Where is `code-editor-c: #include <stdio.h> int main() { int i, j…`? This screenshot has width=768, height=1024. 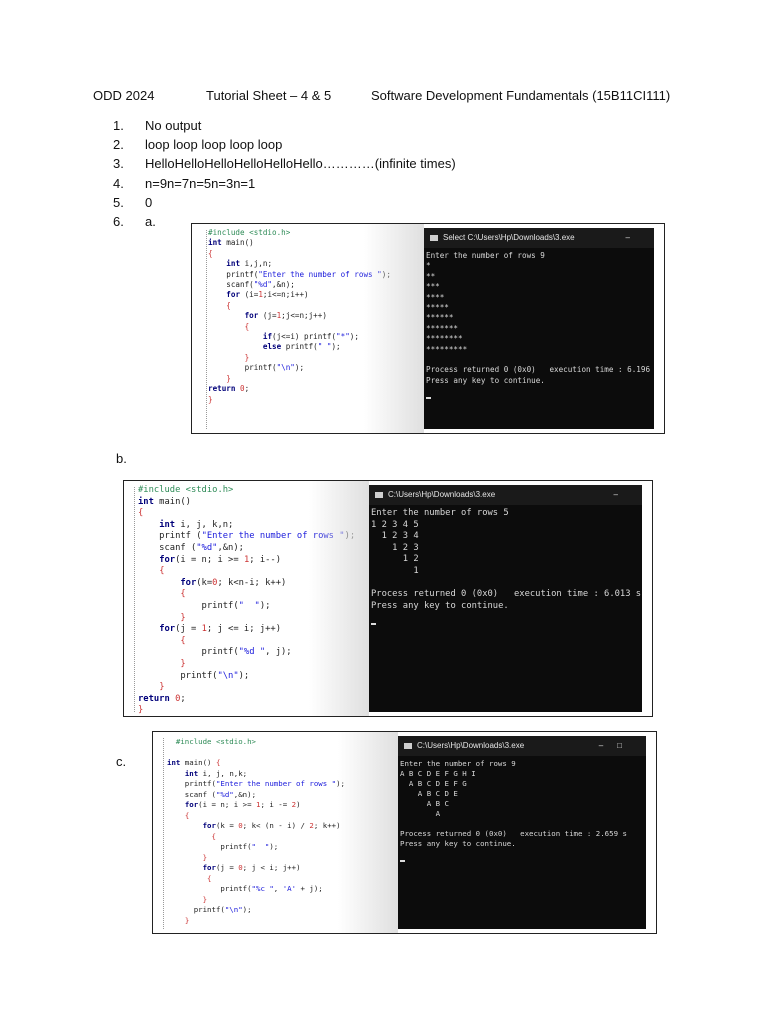
code-editor-c: #include <stdio.h> int main() { int i, j… is located at coordinates (275, 832).